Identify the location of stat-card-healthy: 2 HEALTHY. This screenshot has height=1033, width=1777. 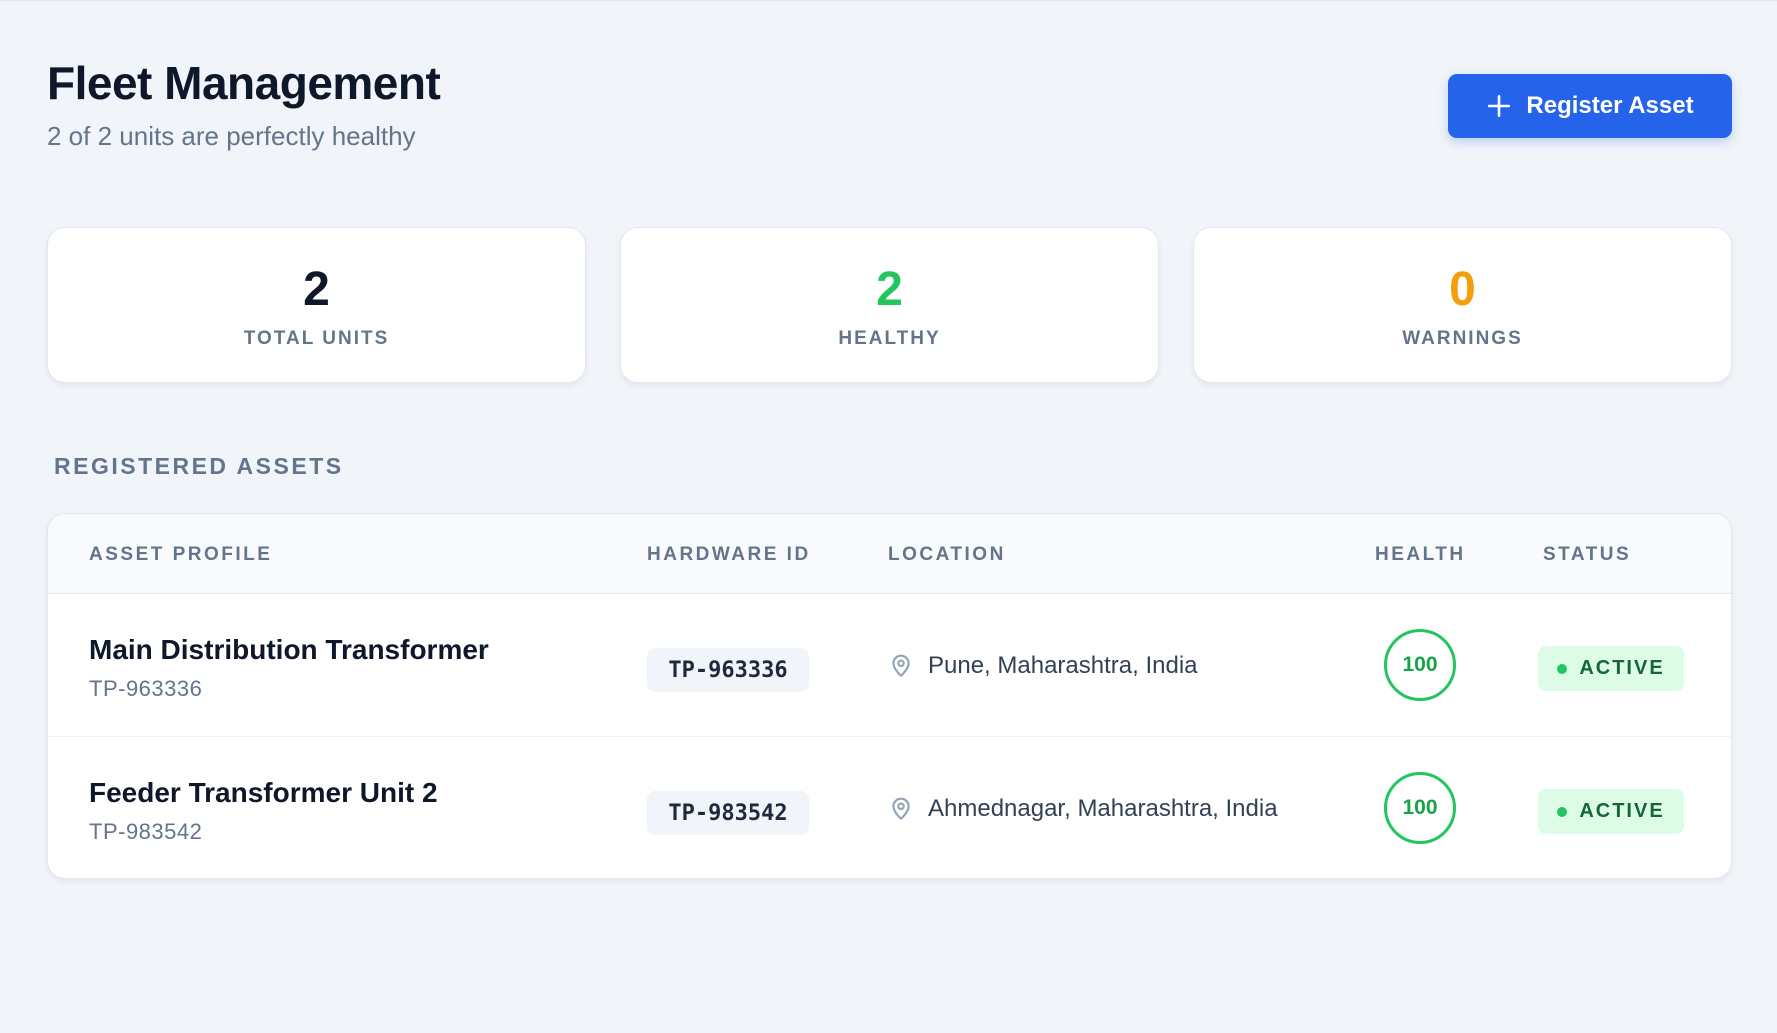
(889, 305).